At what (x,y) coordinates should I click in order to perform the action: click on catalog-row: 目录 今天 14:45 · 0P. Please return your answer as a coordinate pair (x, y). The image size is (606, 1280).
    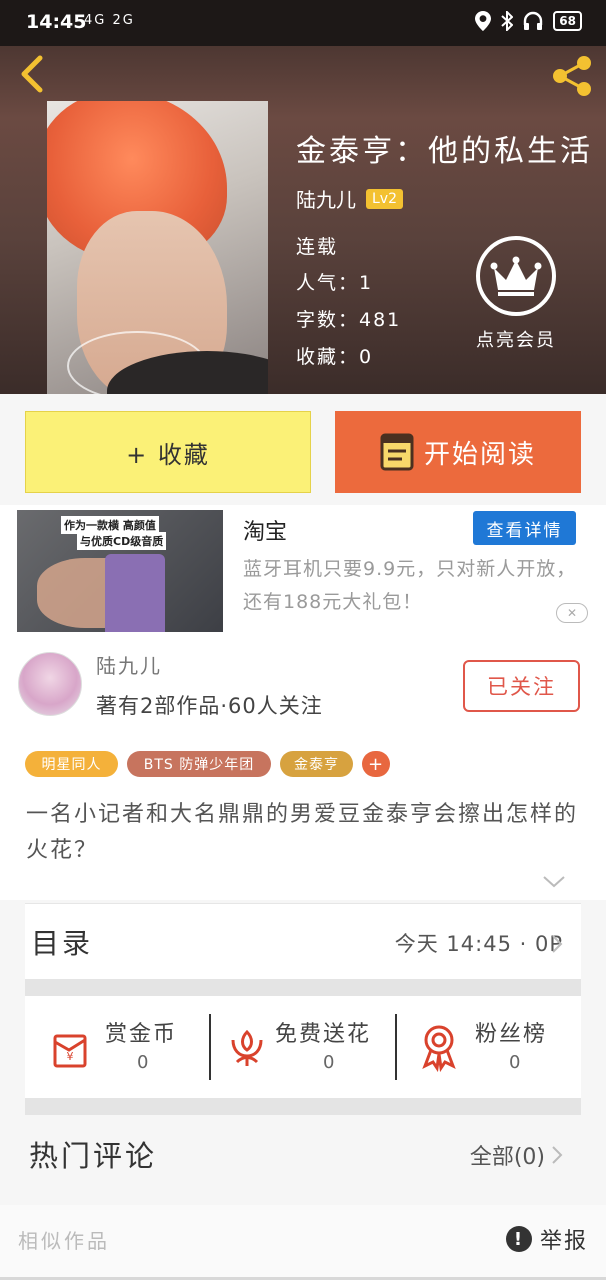
    Looking at the image, I should click on (303, 941).